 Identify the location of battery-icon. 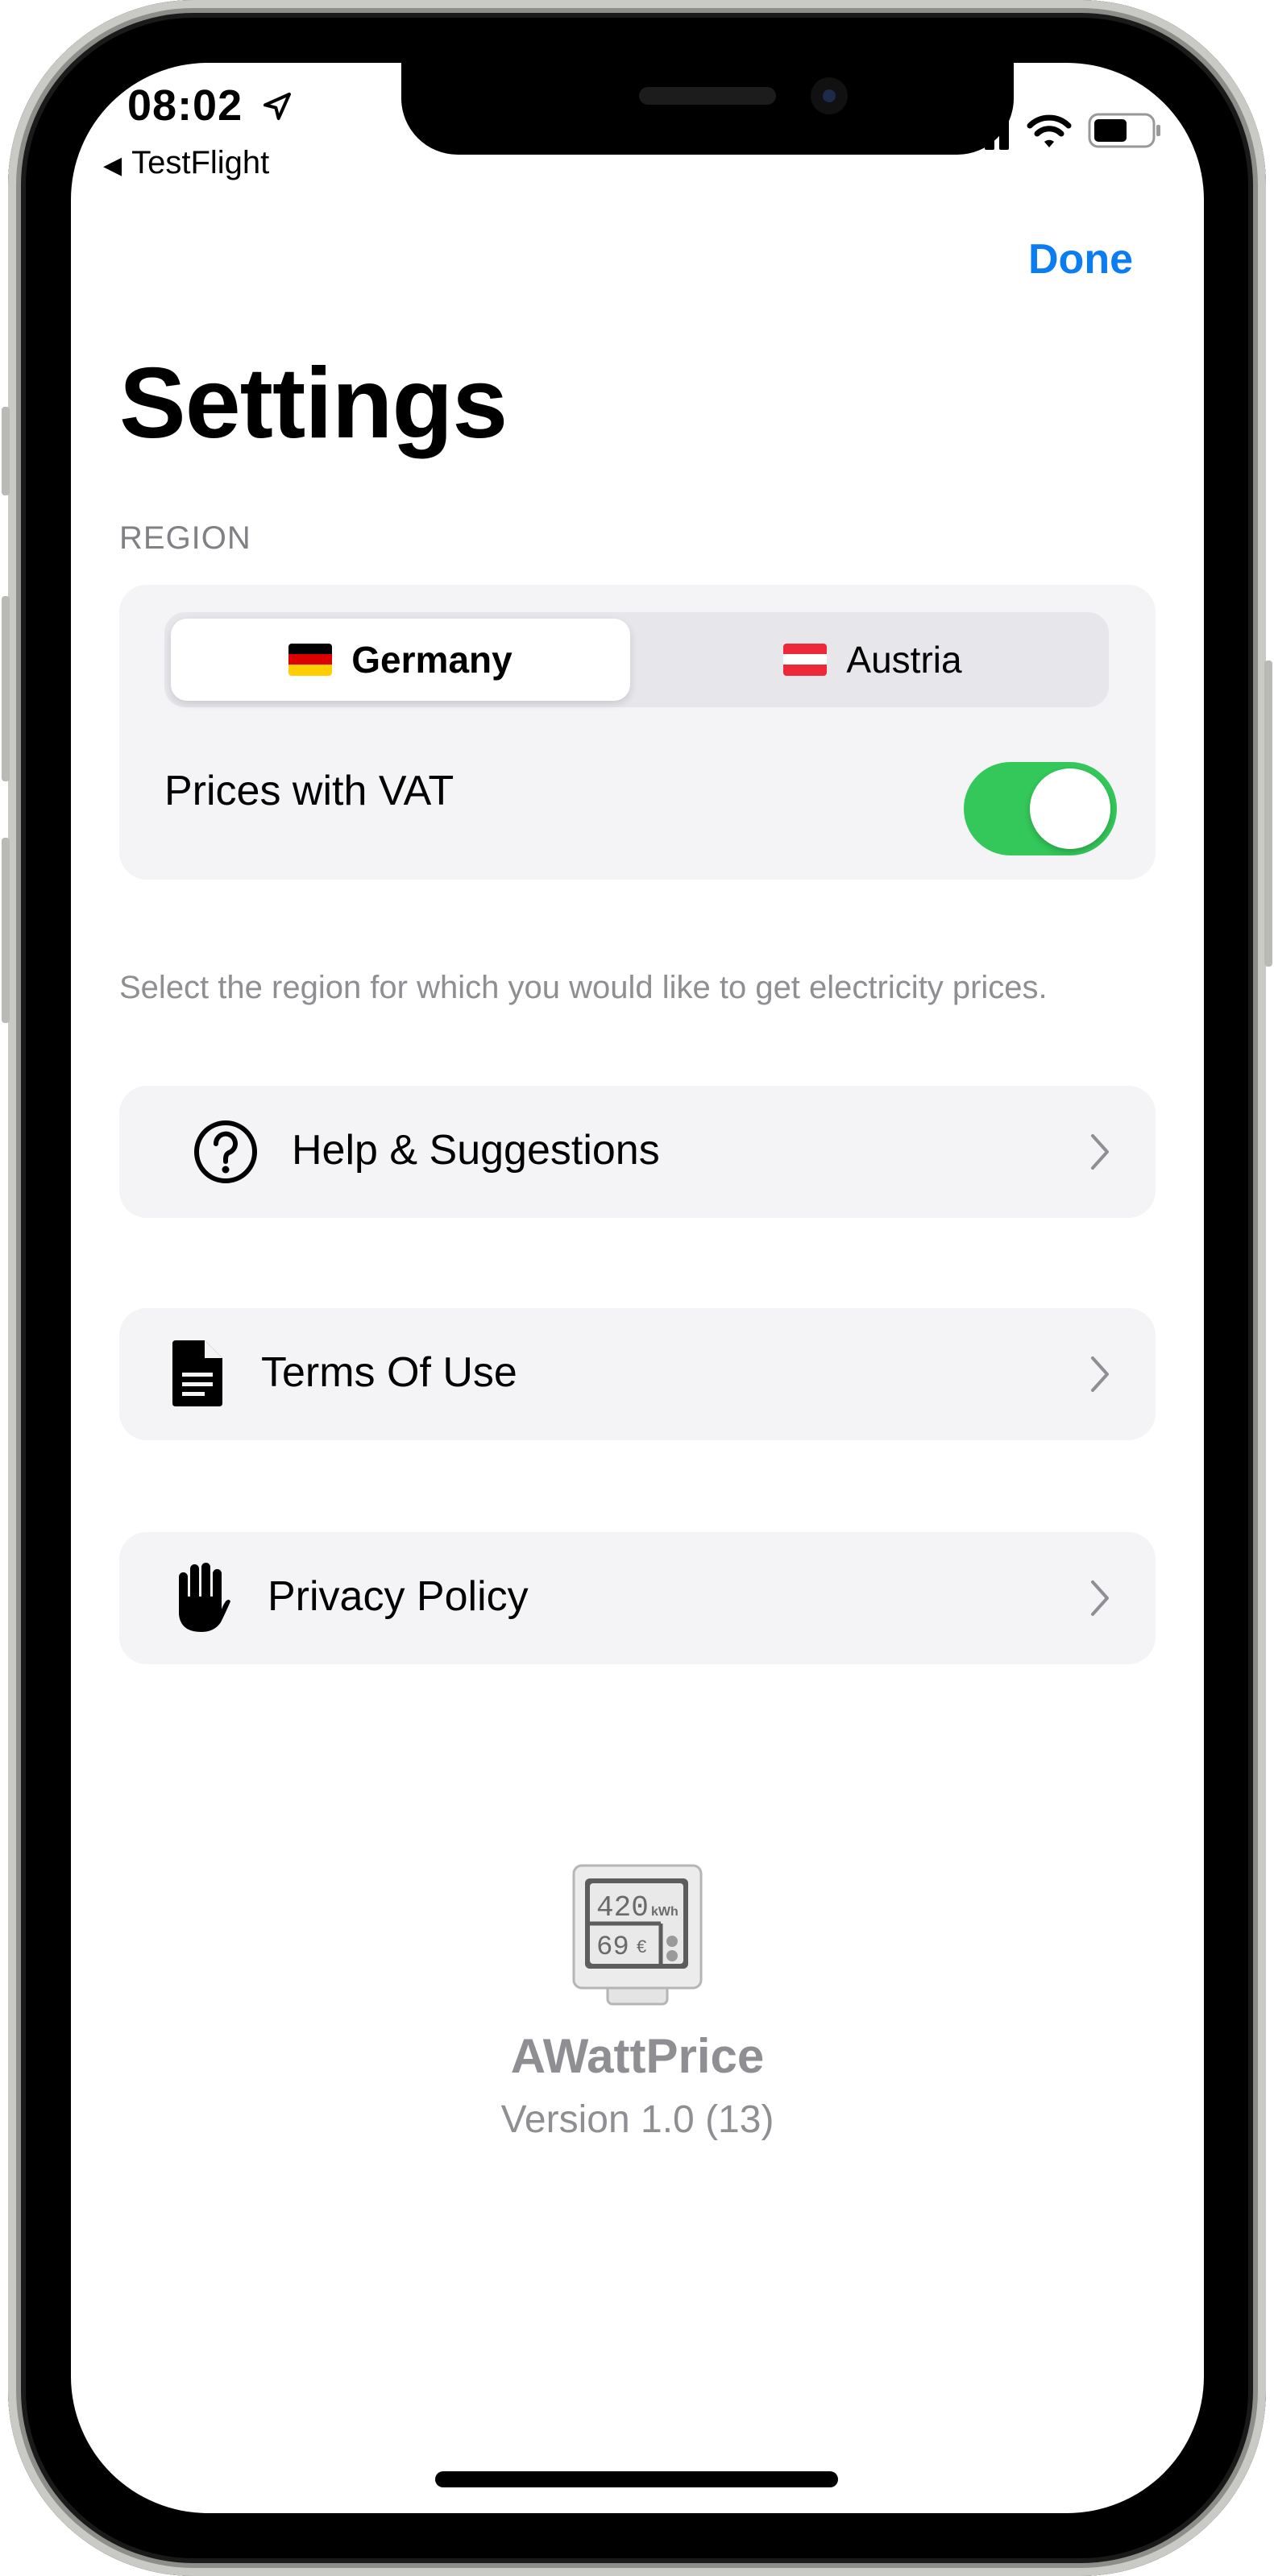
(1124, 130).